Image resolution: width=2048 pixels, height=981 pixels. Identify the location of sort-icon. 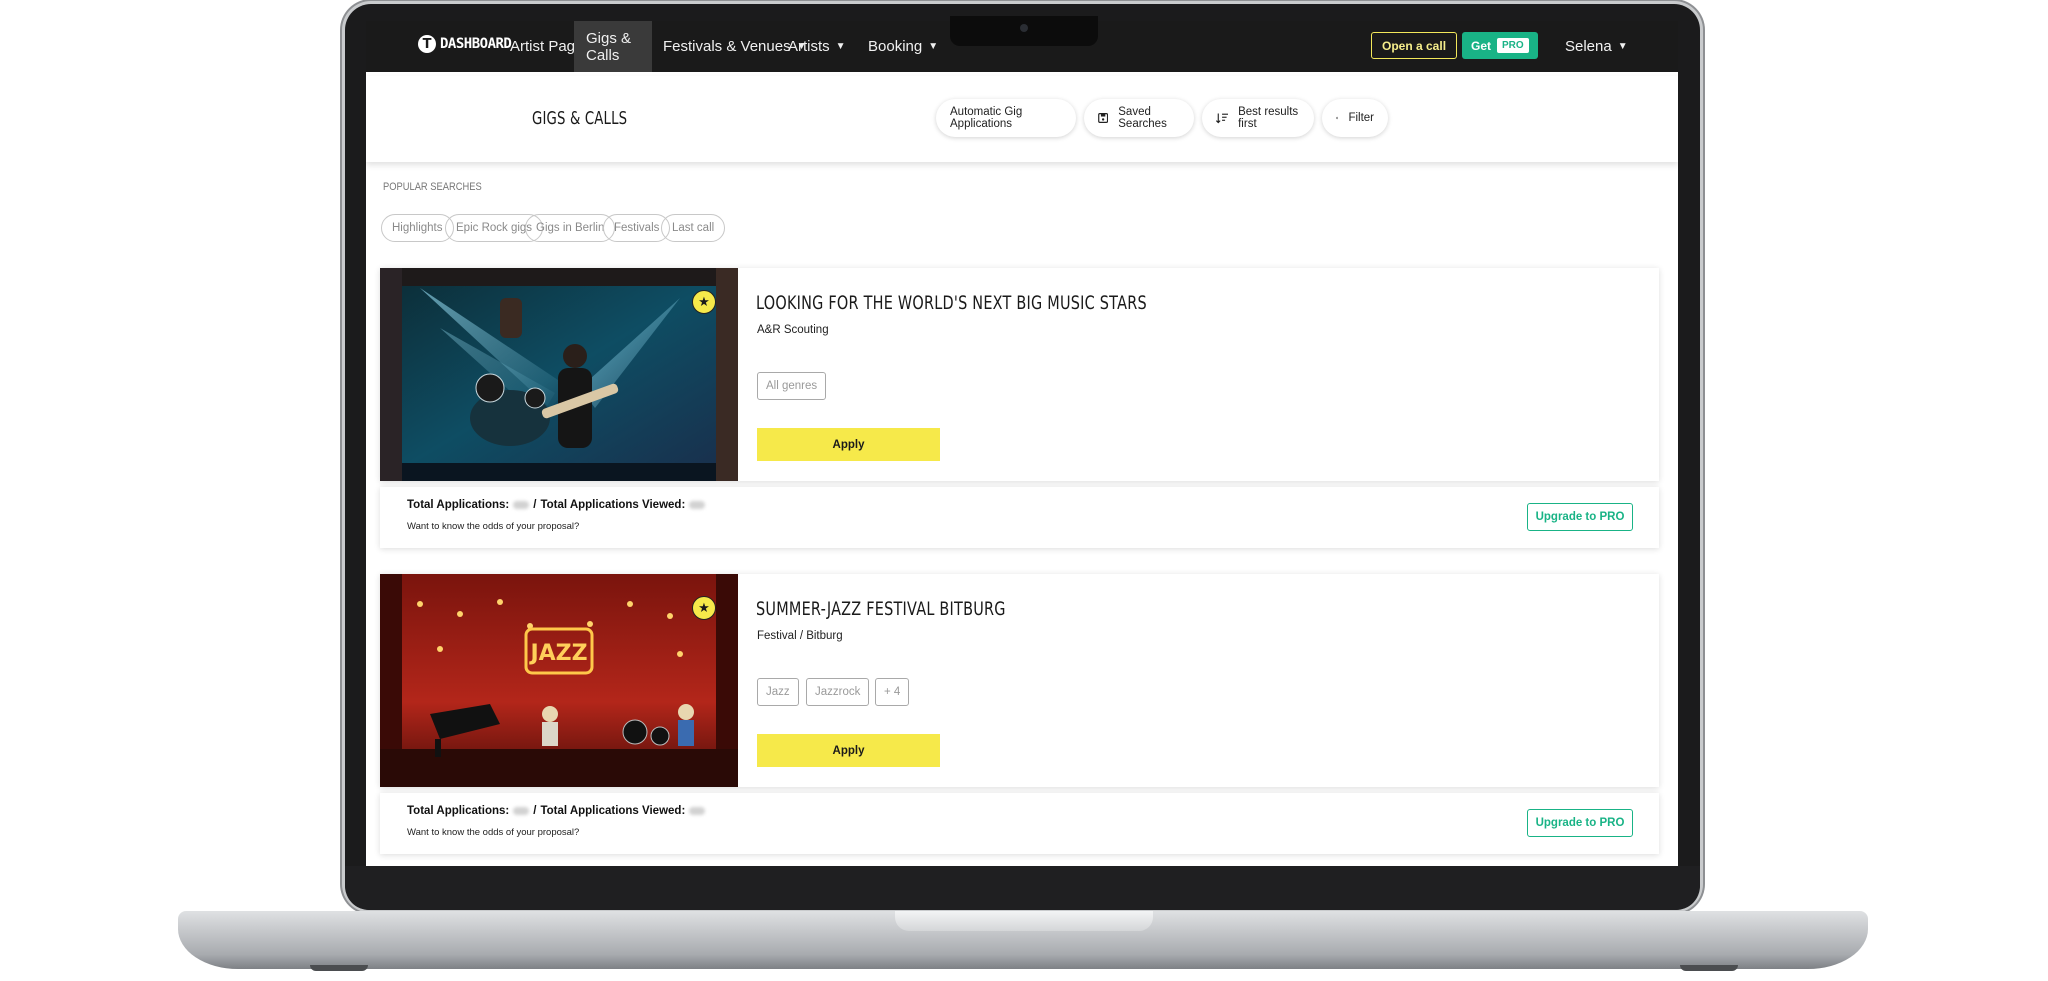
(1222, 118).